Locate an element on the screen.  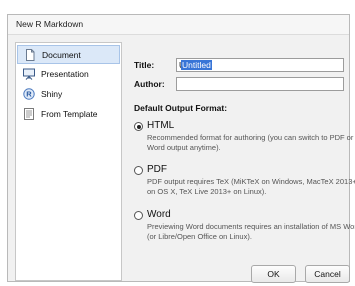
pdf-option-label: PDF is located at coordinates (157, 169).